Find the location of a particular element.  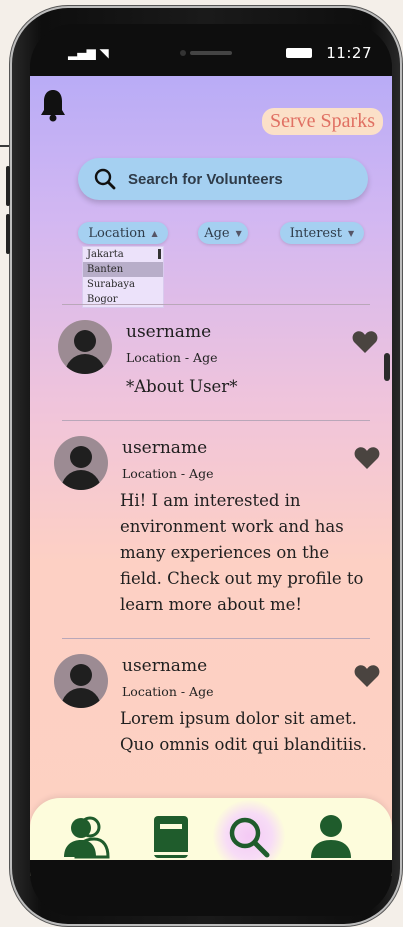

nav-contacts is located at coordinates (87, 837).